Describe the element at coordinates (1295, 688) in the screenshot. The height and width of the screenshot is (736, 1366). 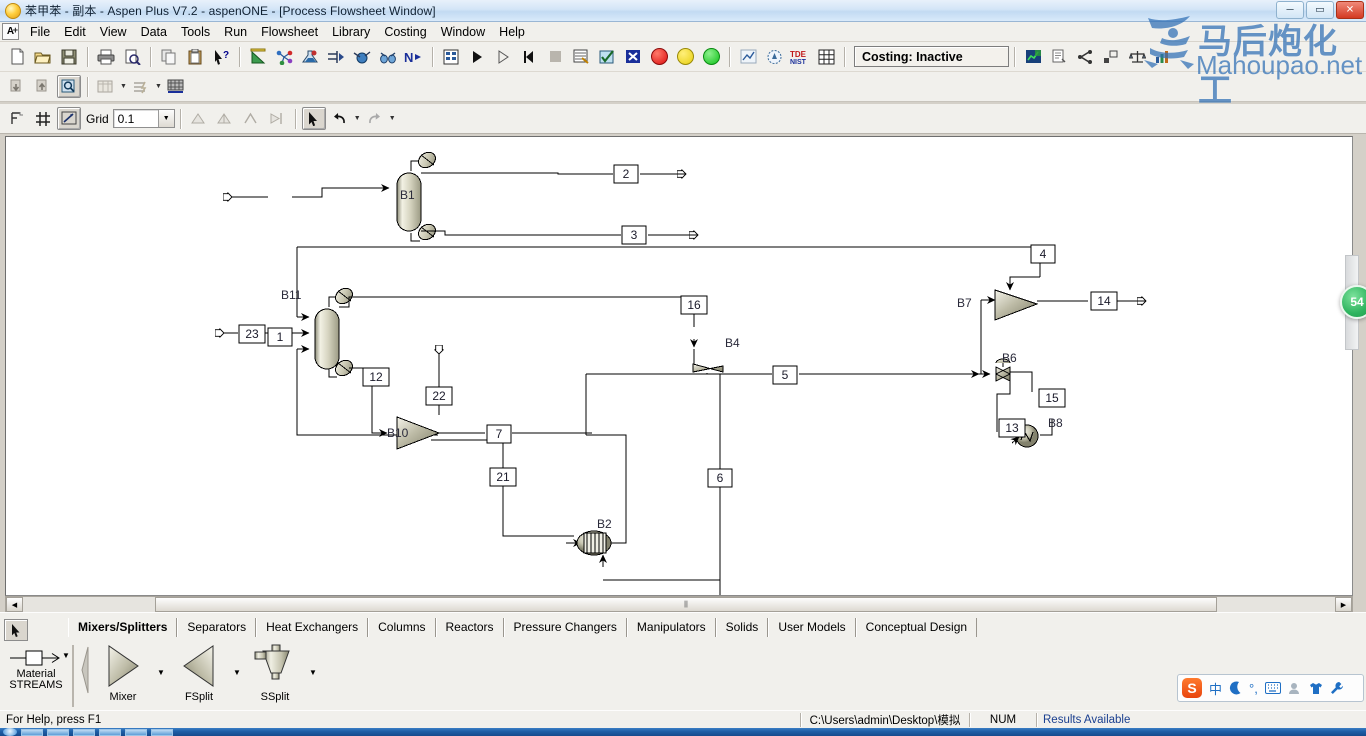
I see `ime-user-icon` at that location.